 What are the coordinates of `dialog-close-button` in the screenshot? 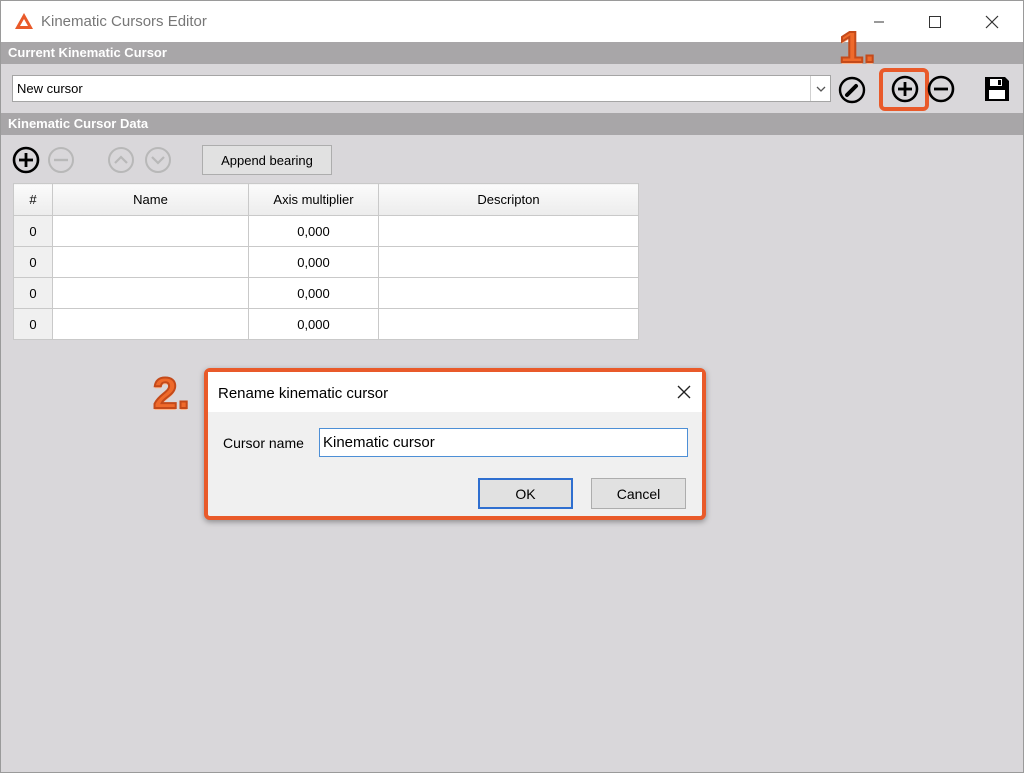 It's located at (684, 392).